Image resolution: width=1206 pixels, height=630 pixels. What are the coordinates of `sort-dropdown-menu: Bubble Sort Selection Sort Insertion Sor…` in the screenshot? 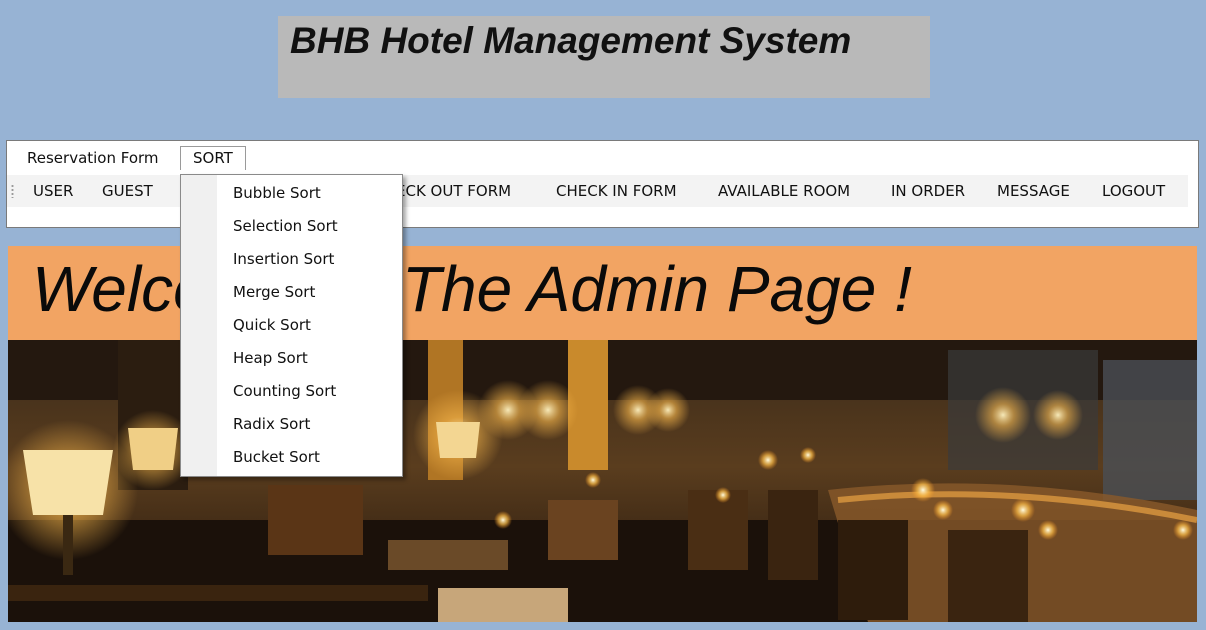 It's located at (291, 325).